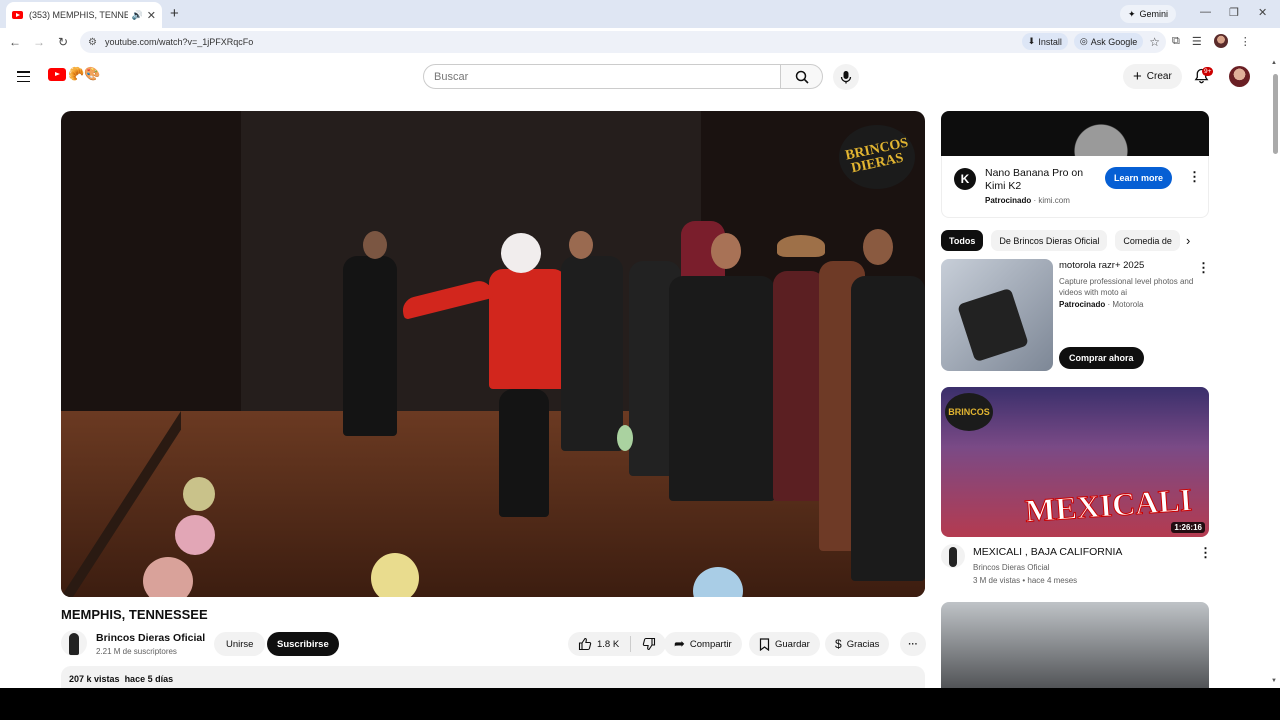 The width and height of the screenshot is (1280, 720). Describe the element at coordinates (1083, 41) in the screenshot. I see `lens-icon: ◎` at that location.